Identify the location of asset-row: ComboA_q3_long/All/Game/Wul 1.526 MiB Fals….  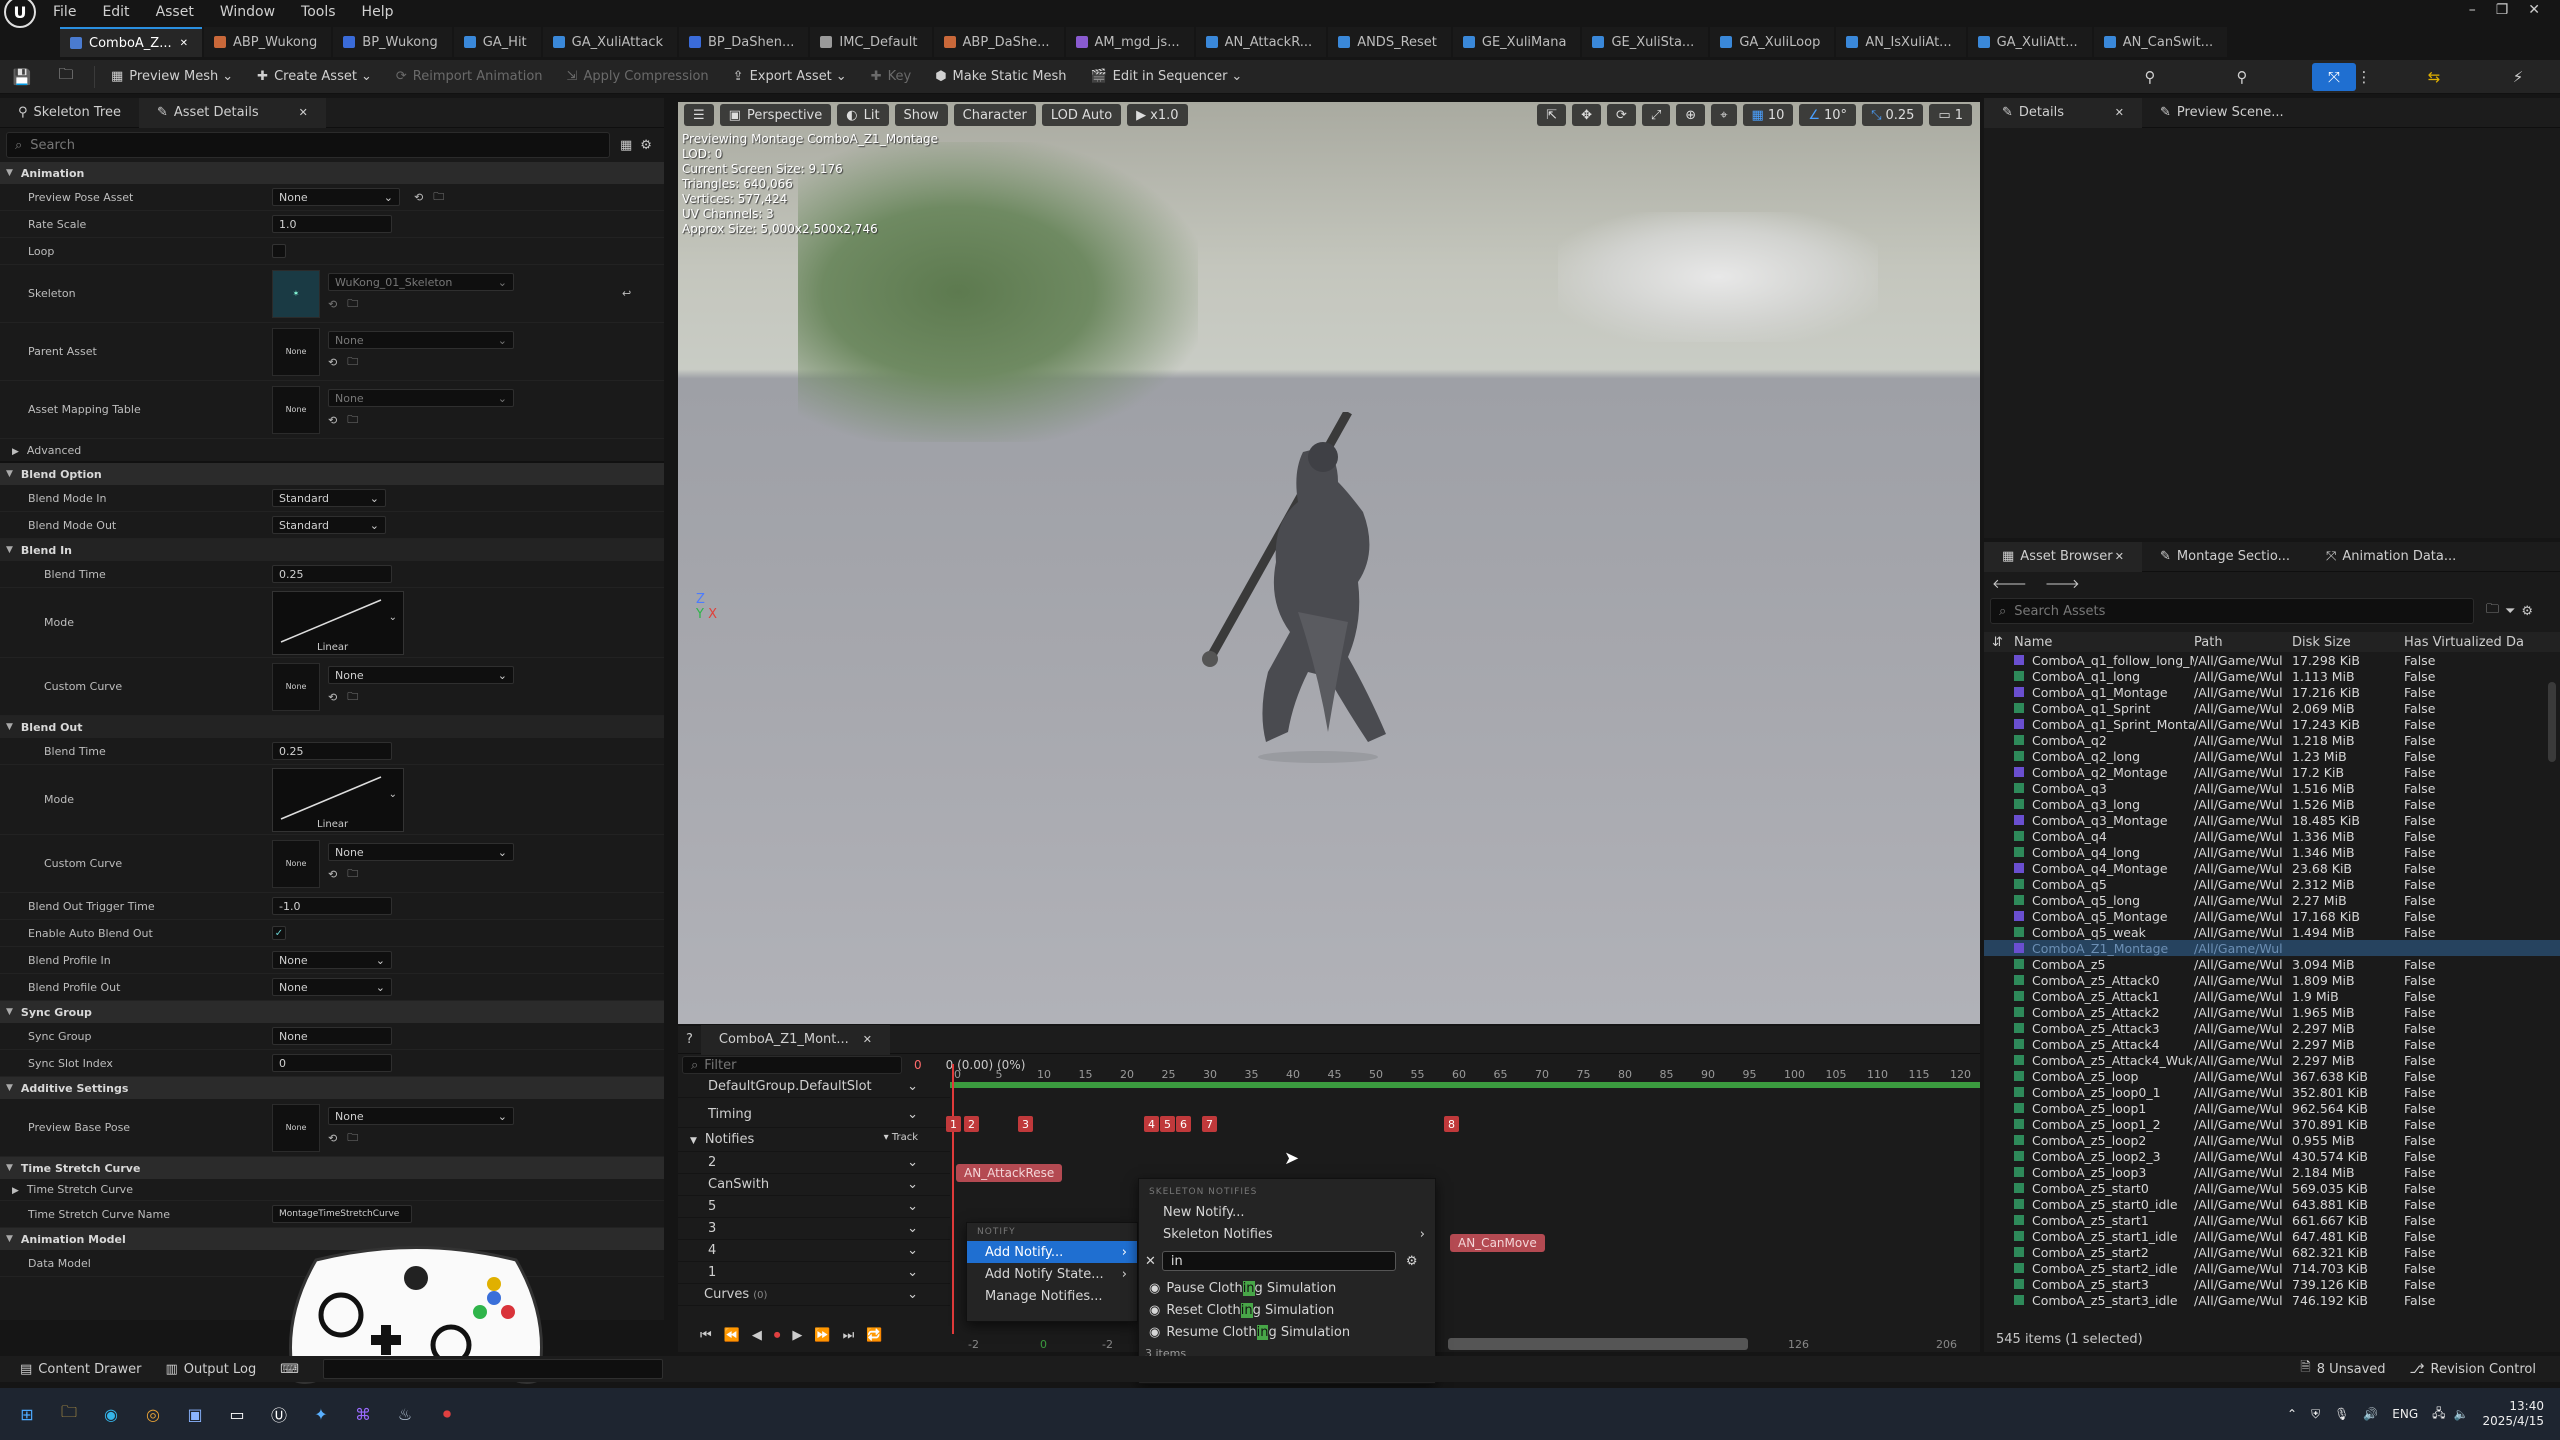
(2272, 804).